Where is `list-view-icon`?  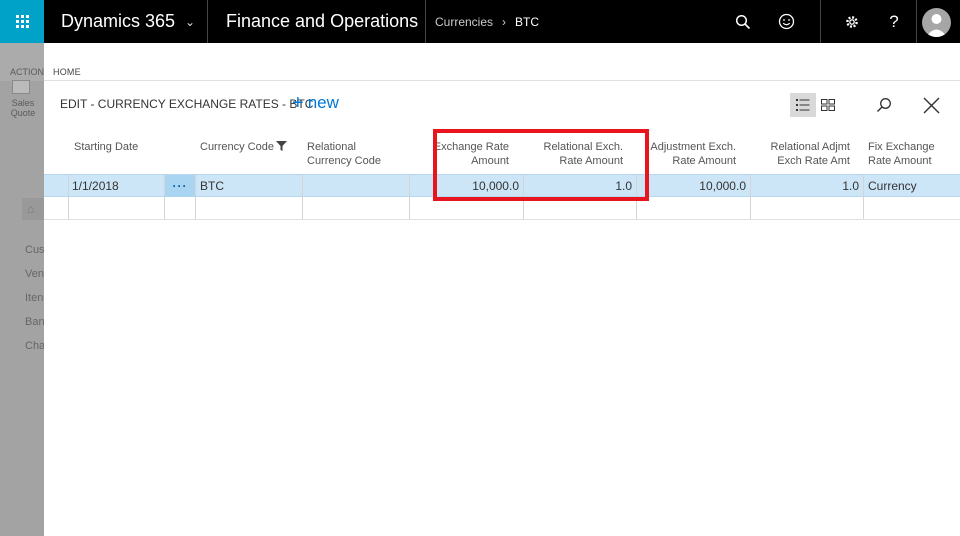
list-view-icon is located at coordinates (803, 105).